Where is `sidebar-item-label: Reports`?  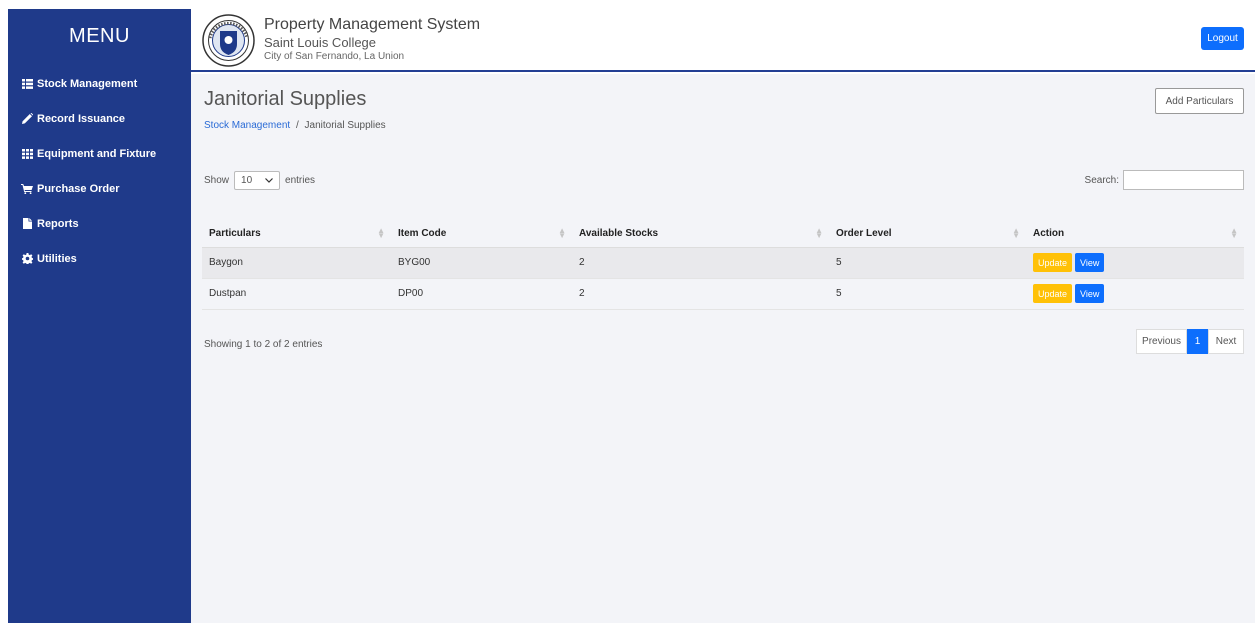 sidebar-item-label: Reports is located at coordinates (58, 223).